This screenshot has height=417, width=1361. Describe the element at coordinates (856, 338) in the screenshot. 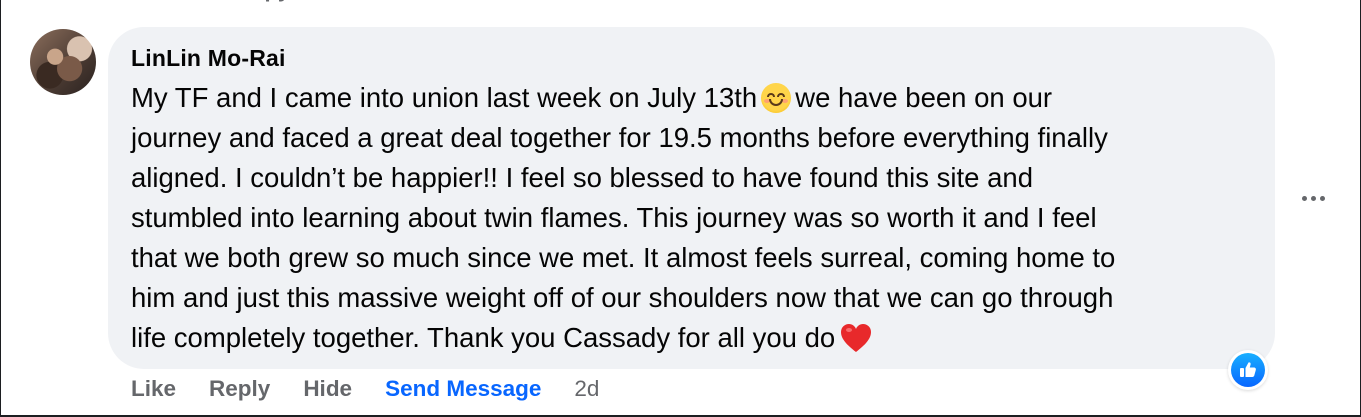

I see `red-heart-emoji-icon` at that location.